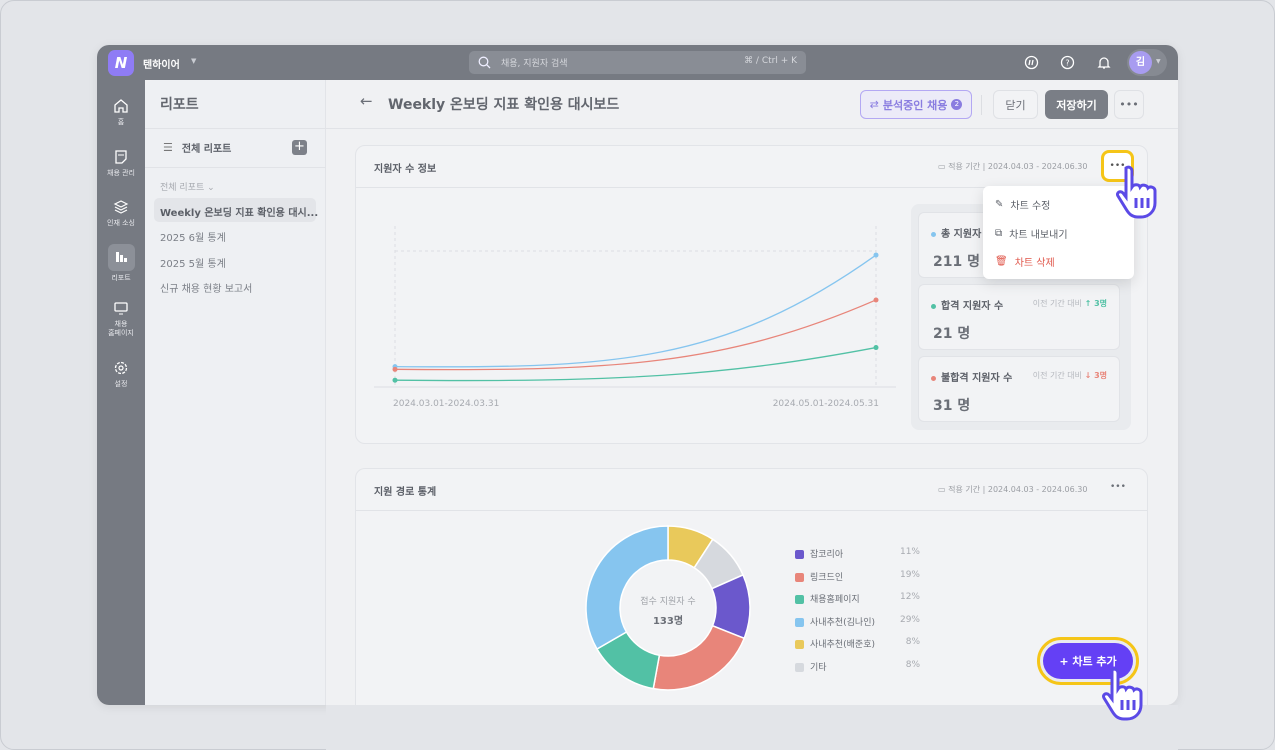  What do you see at coordinates (193, 236) in the screenshot?
I see `sidebar-item: 2025 6월 통계` at bounding box center [193, 236].